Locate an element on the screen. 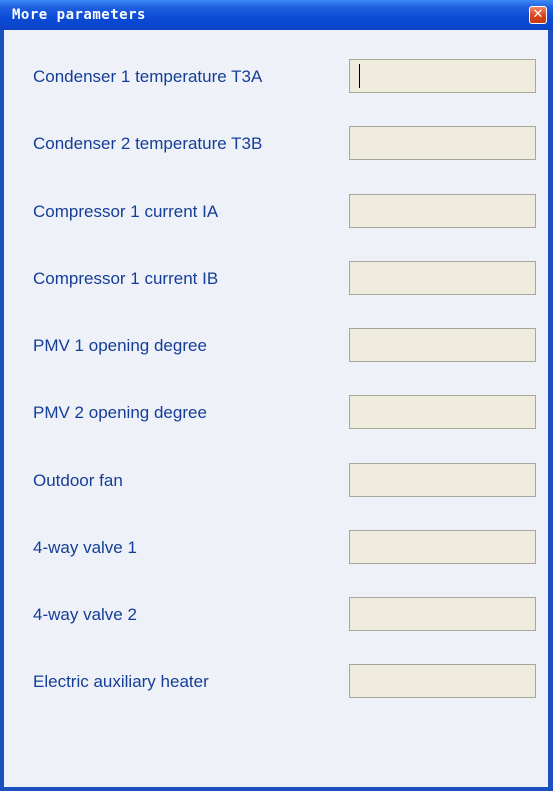 This screenshot has width=553, height=791. text-caret is located at coordinates (359, 76).